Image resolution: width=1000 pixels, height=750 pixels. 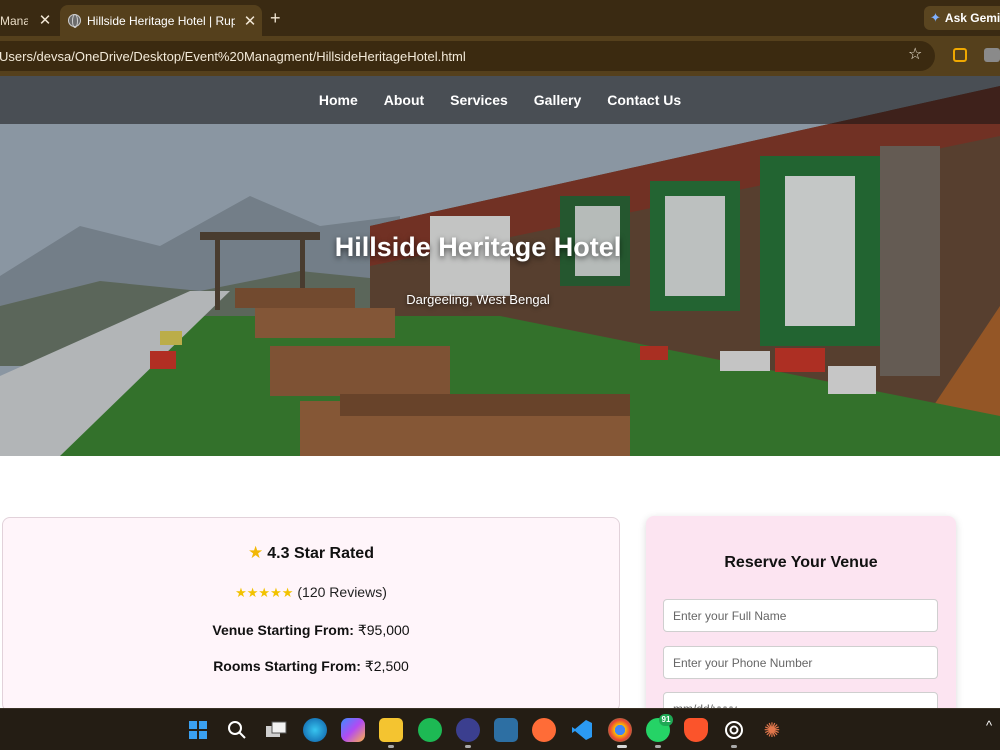 What do you see at coordinates (391, 730) in the screenshot?
I see `file-explorer-icon` at bounding box center [391, 730].